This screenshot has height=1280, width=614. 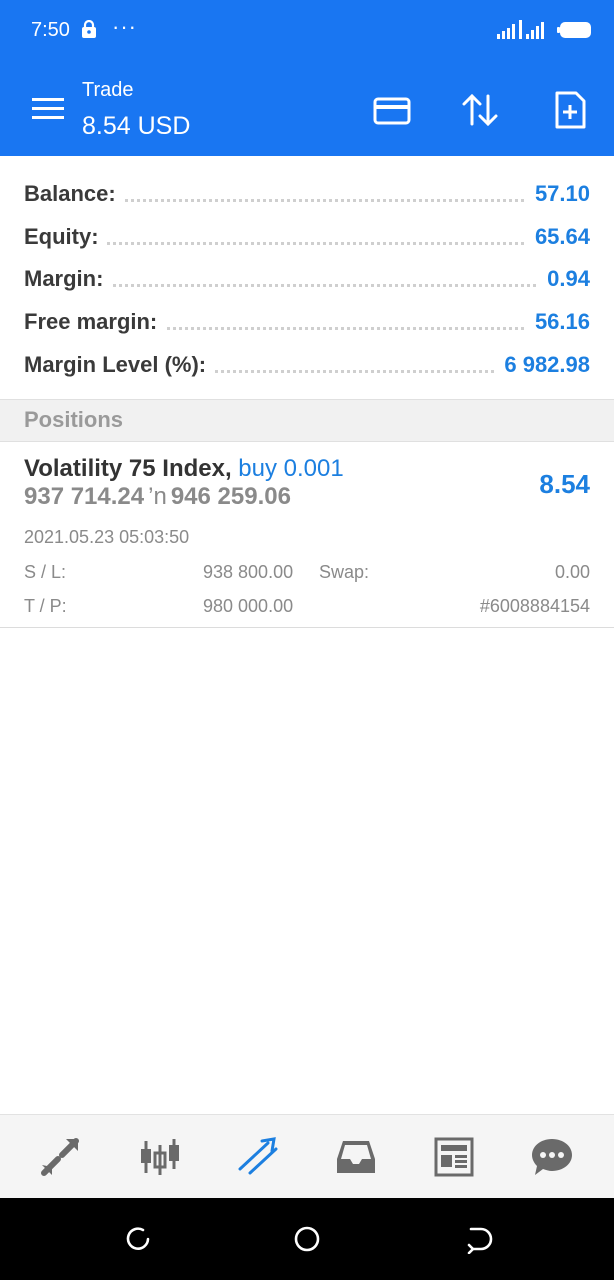 I want to click on lock-icon, so click(x=89, y=29).